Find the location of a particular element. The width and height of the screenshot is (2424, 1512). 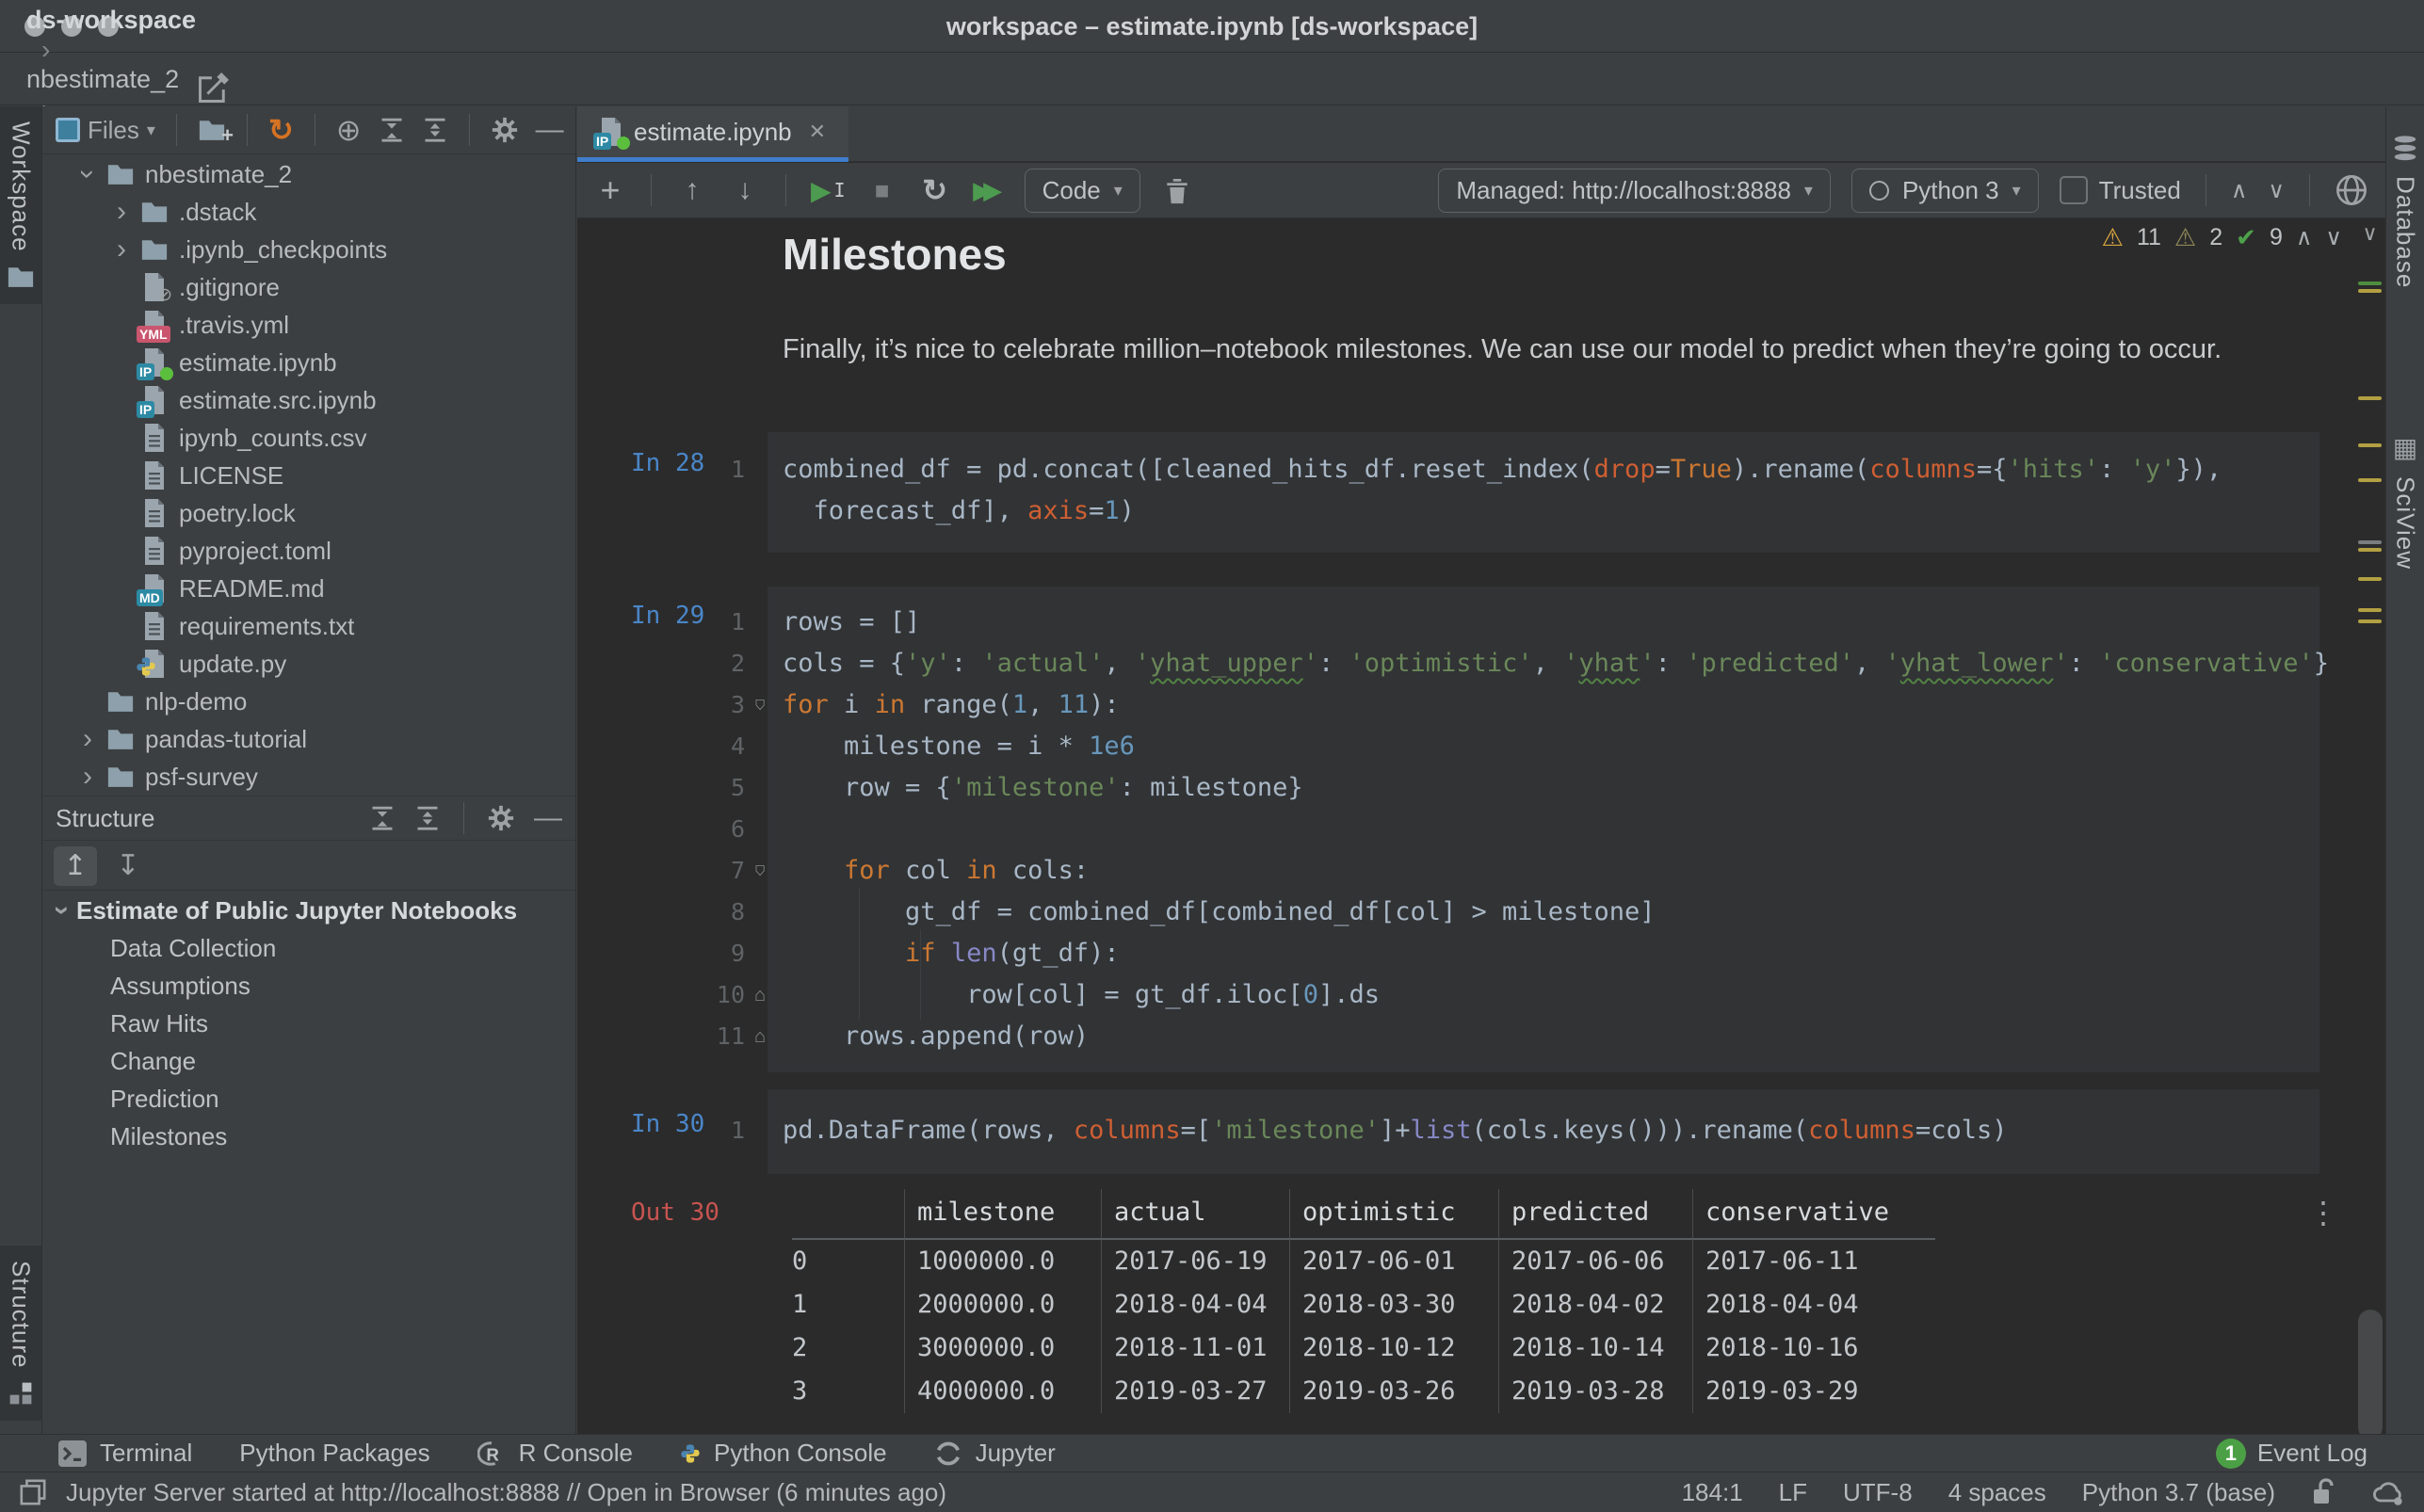

kernel-select: Python 3 ▾ is located at coordinates (1944, 190).